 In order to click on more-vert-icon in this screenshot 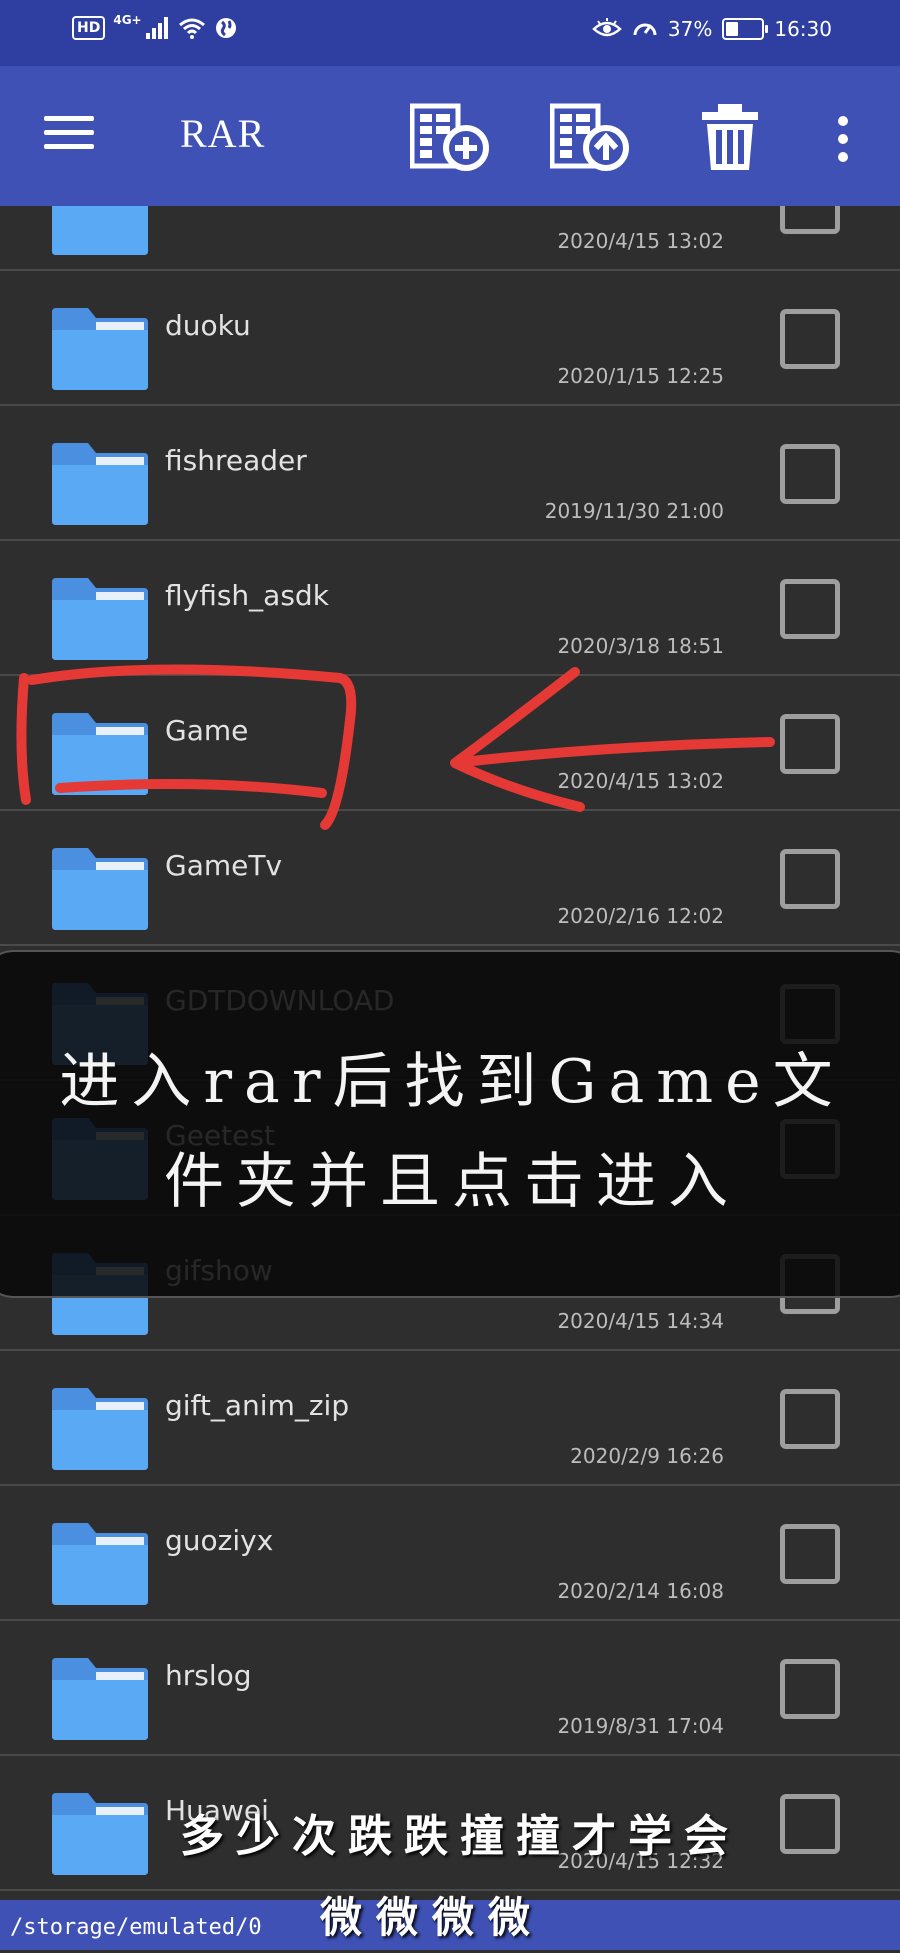, I will do `click(843, 139)`.